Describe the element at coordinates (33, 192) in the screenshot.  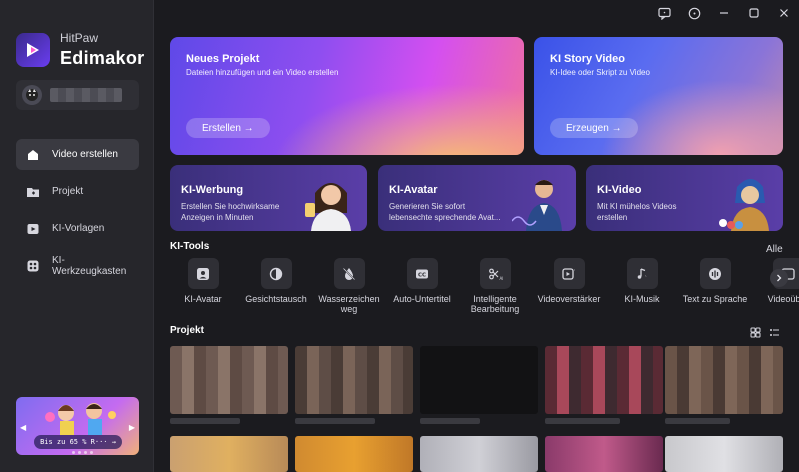
I see `folder-icon` at that location.